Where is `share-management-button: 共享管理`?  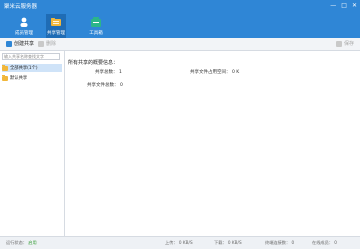 share-management-button: 共享管理 is located at coordinates (56, 26).